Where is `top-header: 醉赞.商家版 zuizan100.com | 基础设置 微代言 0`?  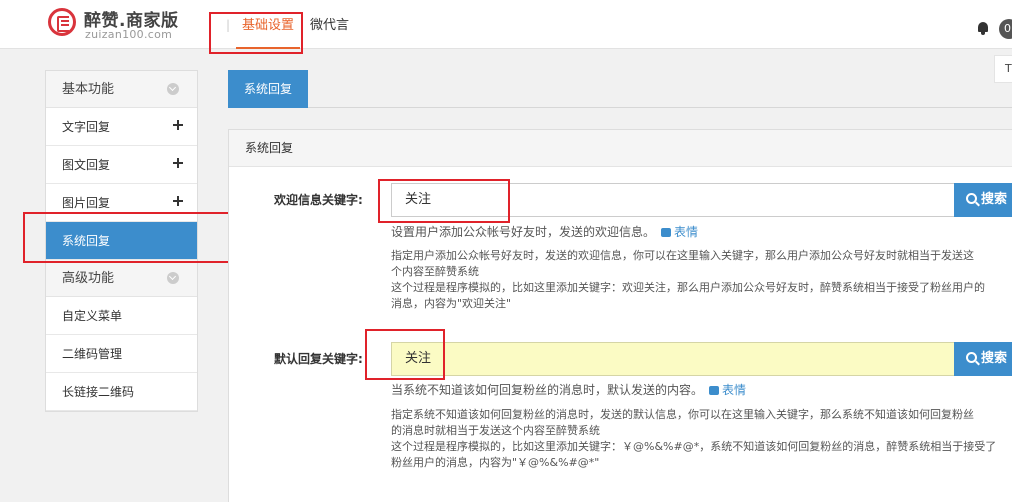 top-header: 醉赞.商家版 zuizan100.com | 基础设置 微代言 0 is located at coordinates (506, 24).